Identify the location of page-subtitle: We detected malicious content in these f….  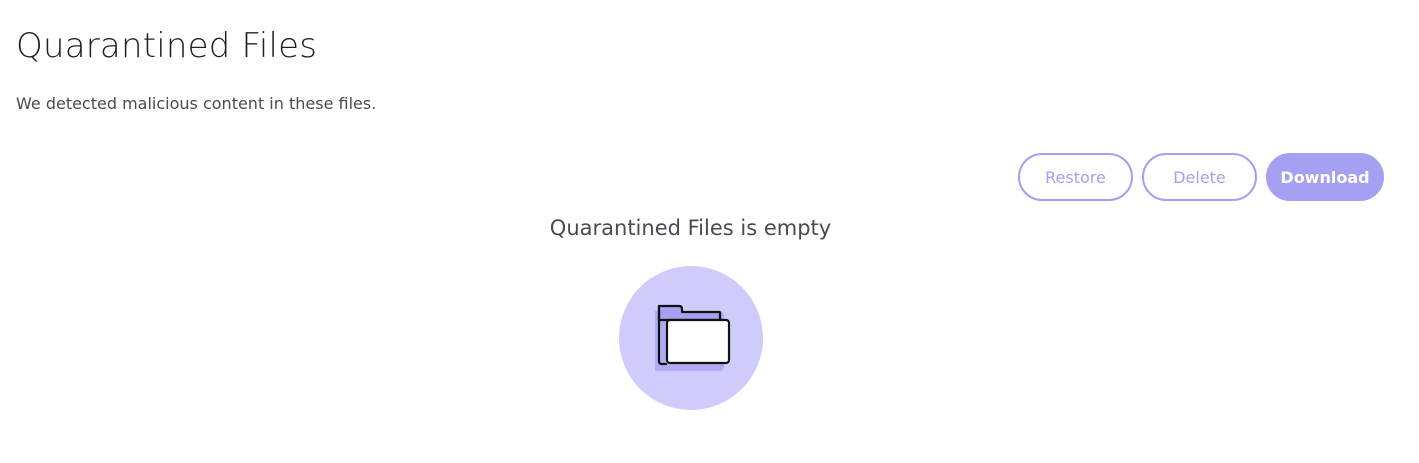
(196, 103).